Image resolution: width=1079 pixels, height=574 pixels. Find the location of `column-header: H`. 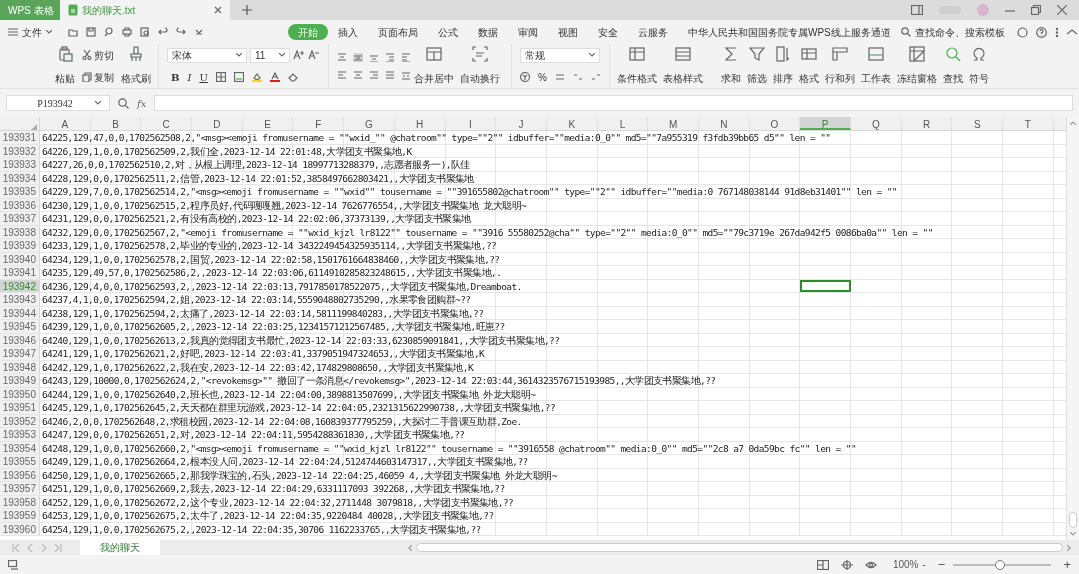

column-header: H is located at coordinates (420, 123).